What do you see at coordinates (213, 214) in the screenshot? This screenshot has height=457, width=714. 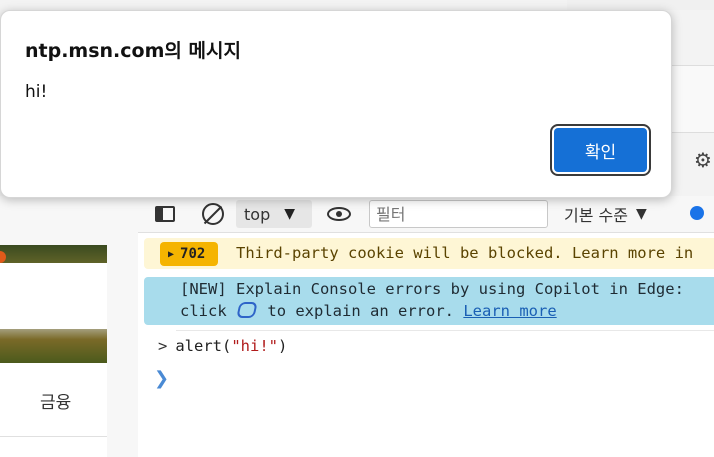 I see `clear-console-icon` at bounding box center [213, 214].